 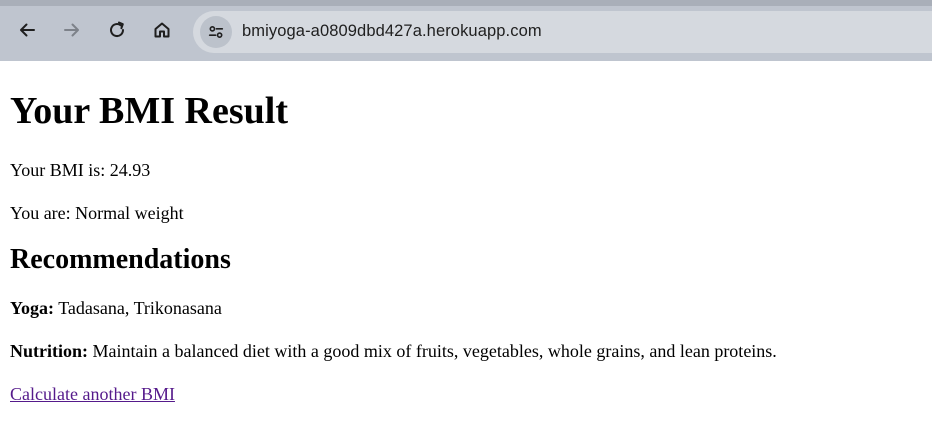 I want to click on yoga-label: Yoga:, so click(x=32, y=308).